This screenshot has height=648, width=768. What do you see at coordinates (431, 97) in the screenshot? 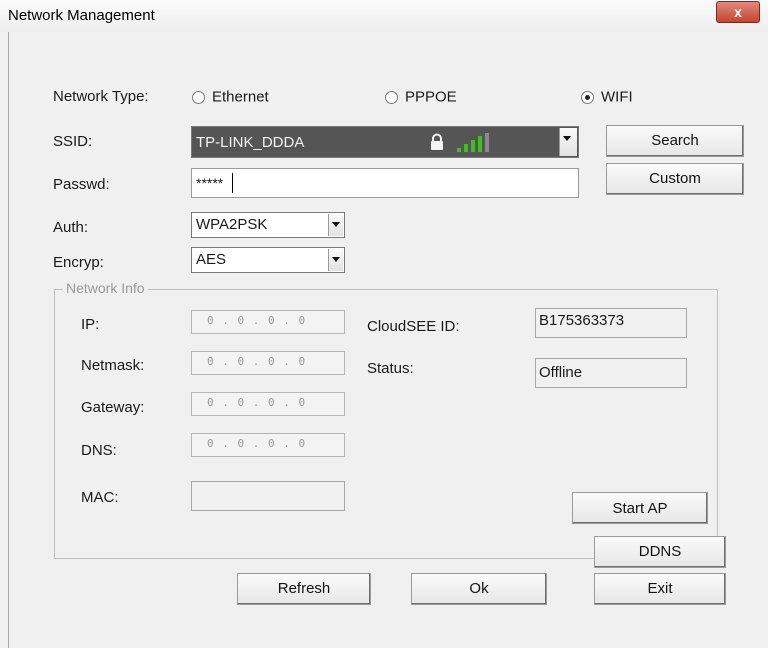
I see `radio-pppoe-label: PPPOE` at bounding box center [431, 97].